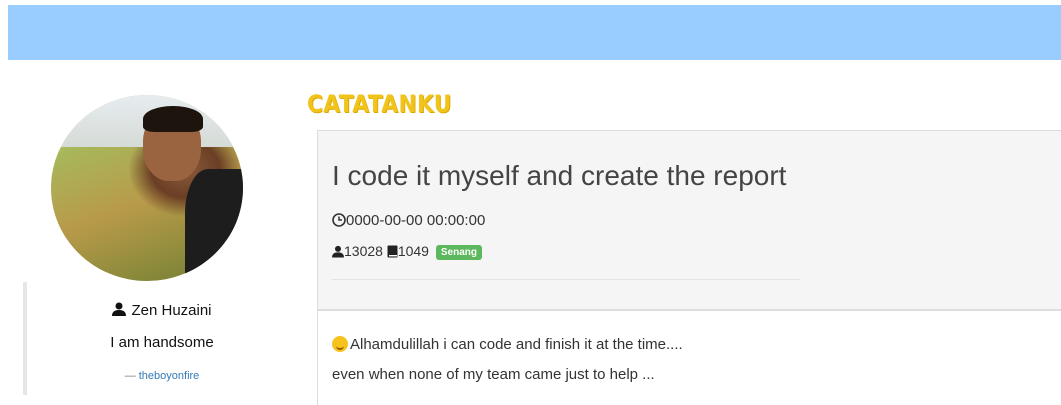 The width and height of the screenshot is (1061, 405). I want to click on profile-bio: I am handsome, so click(162, 342).